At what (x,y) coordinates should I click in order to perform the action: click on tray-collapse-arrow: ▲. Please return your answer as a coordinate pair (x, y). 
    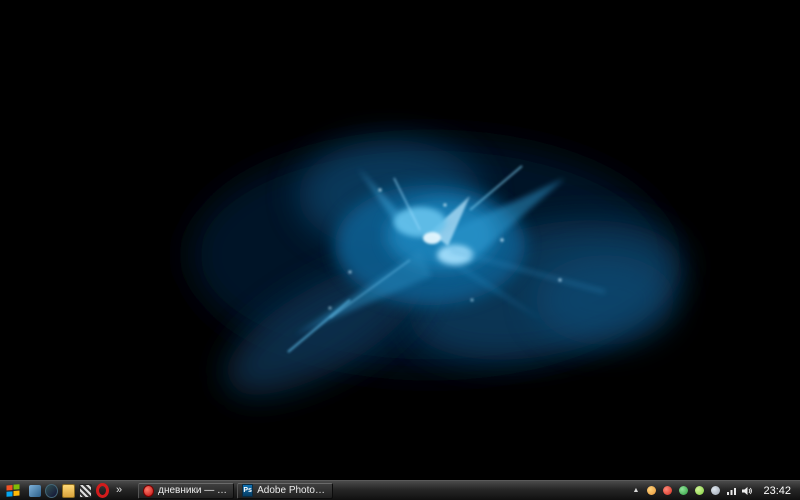
    Looking at the image, I should click on (636, 490).